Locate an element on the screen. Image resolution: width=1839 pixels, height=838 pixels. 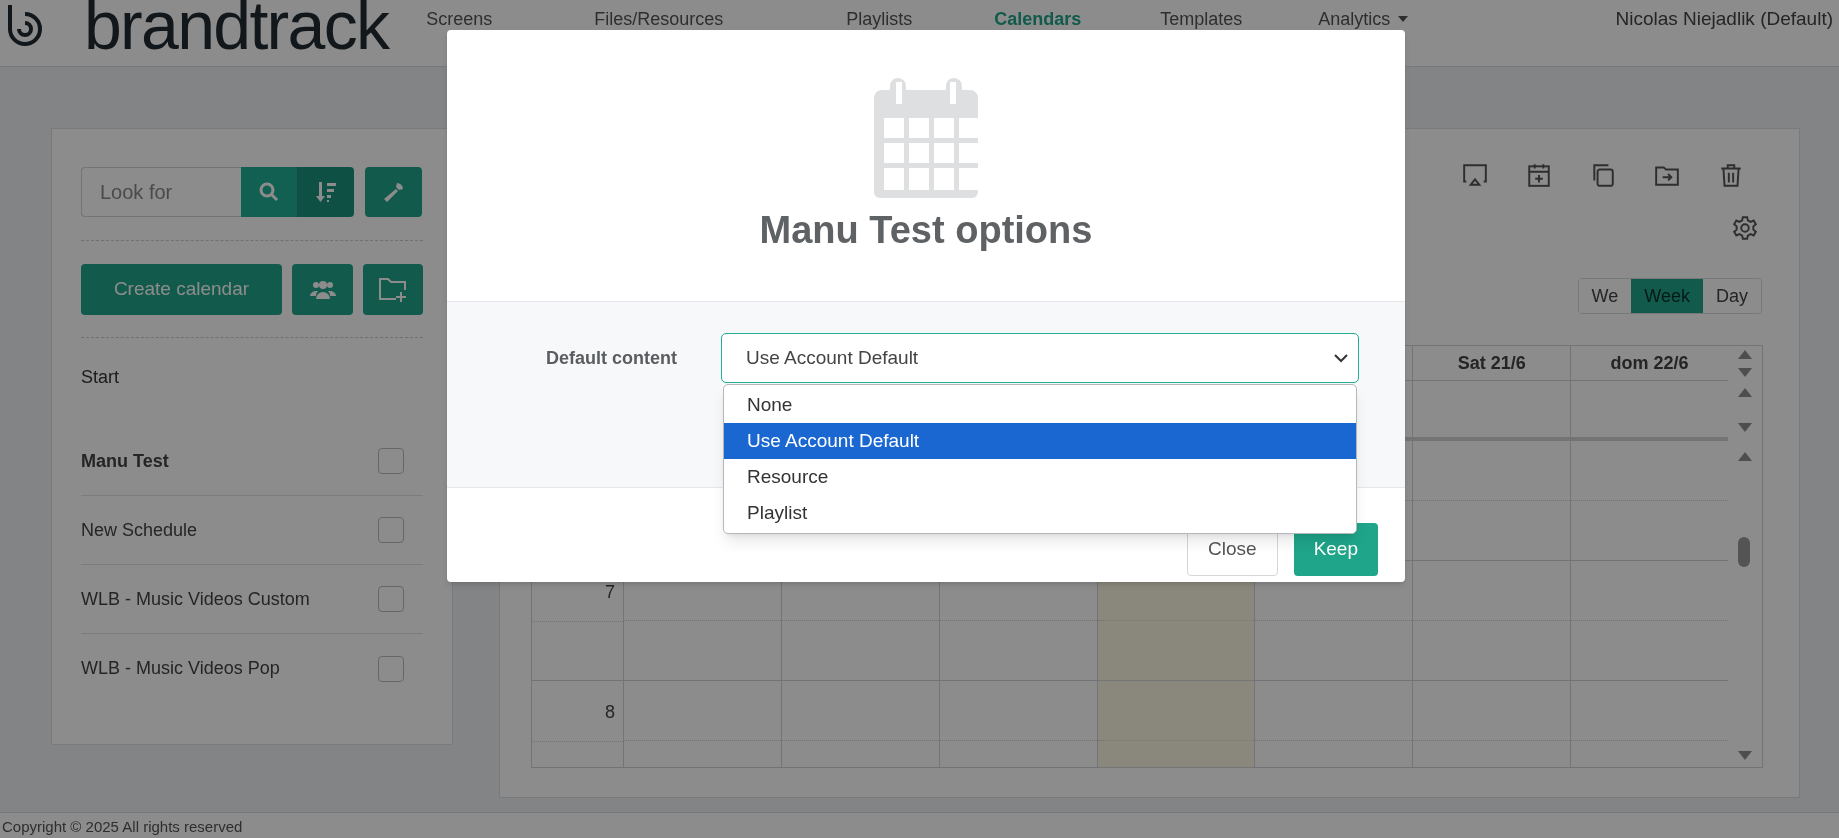
nav-link: Screens is located at coordinates (510, 19).